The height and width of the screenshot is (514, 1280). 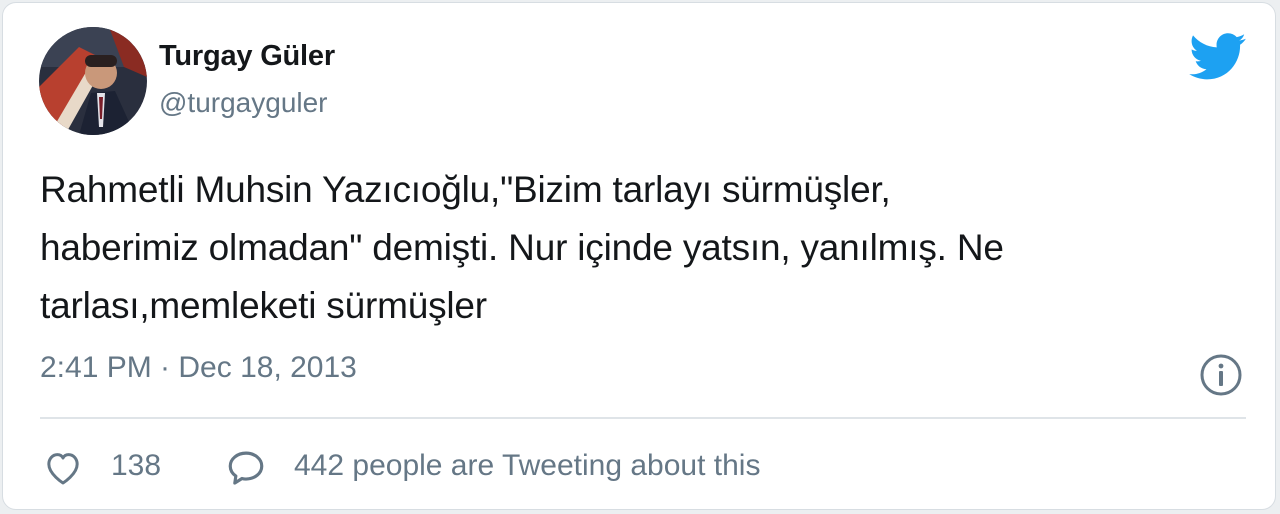 I want to click on display-name: Turgay Güler, so click(x=247, y=56).